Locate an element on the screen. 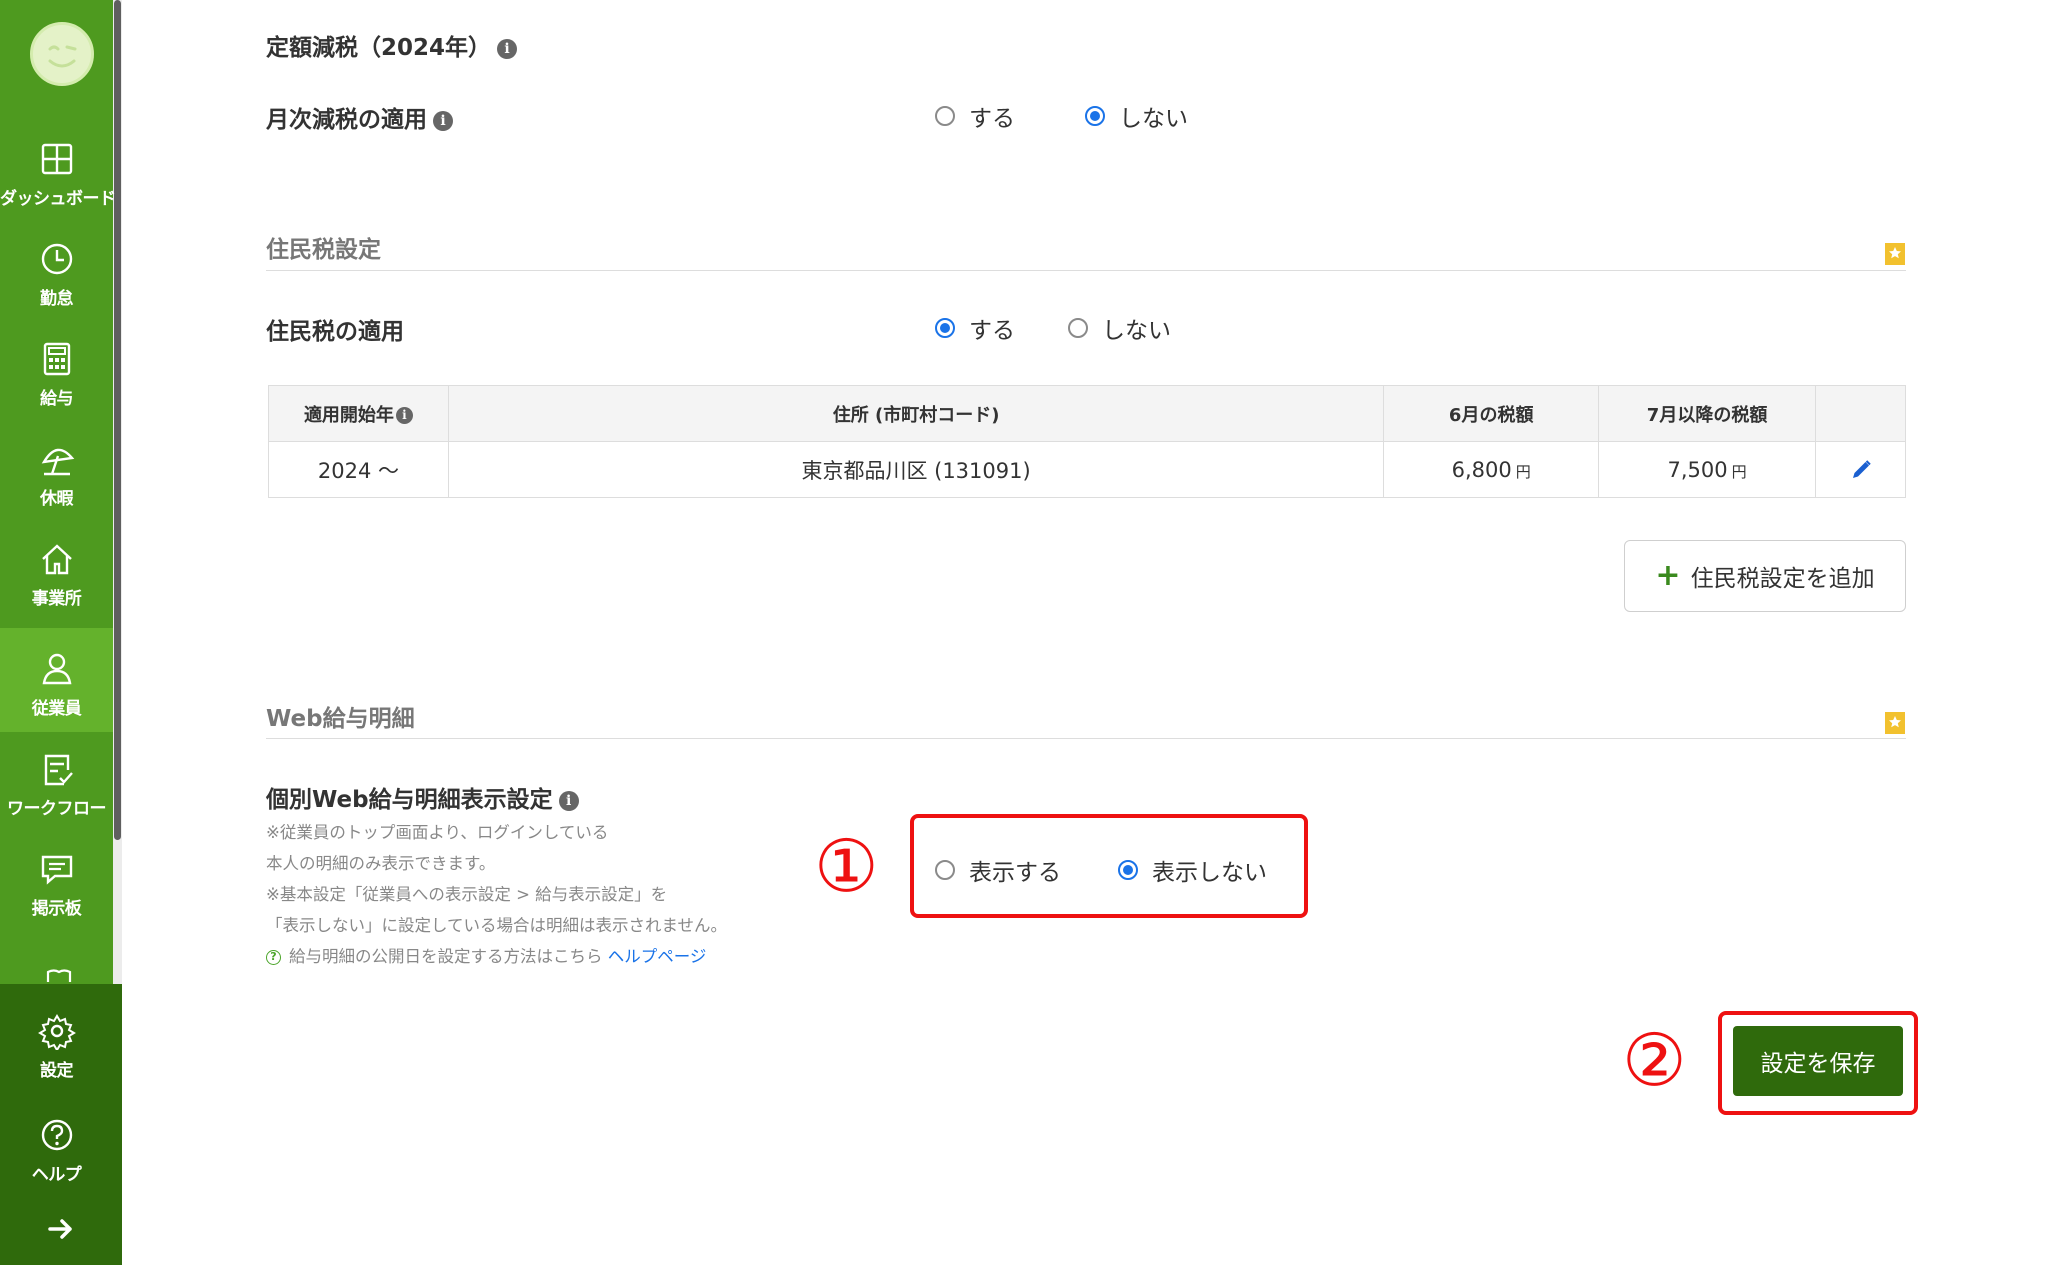 The width and height of the screenshot is (2048, 1265). table-row: 2024 ～ 東京都品川区 (131091) 6,800 円 7,500 円 is located at coordinates (1087, 469).